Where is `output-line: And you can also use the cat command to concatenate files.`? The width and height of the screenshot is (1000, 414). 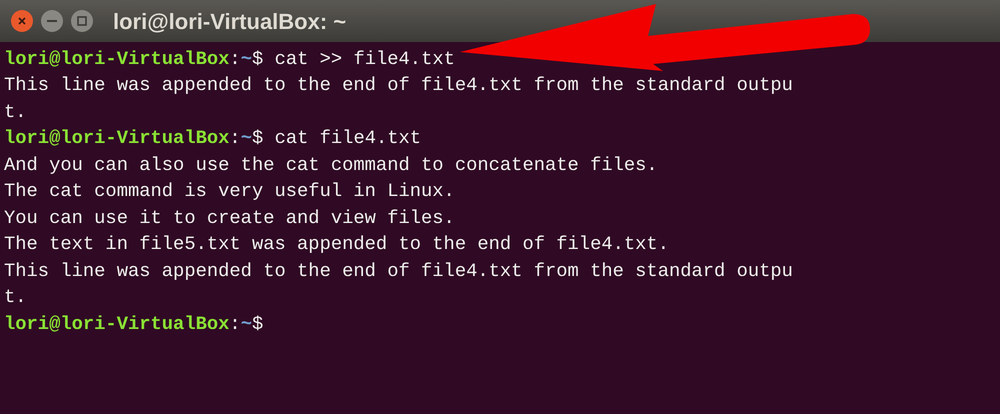
output-line: And you can also use the cat command to concatenate files. is located at coordinates (331, 165).